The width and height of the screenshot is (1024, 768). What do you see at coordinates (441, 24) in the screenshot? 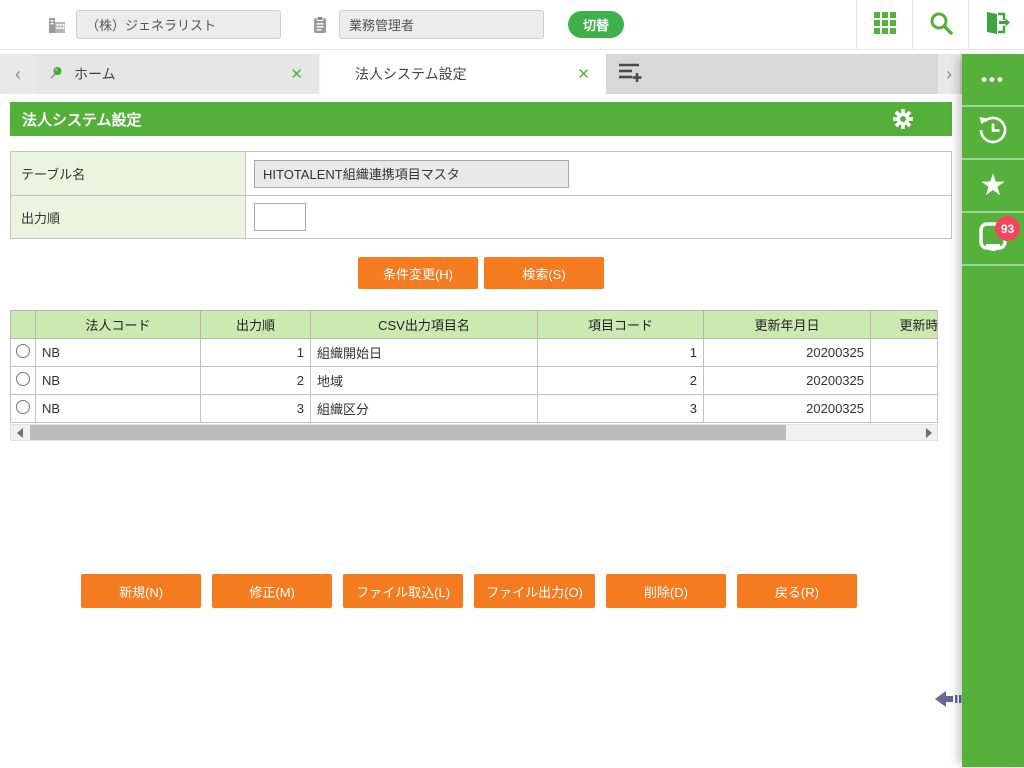
I see `role-input` at bounding box center [441, 24].